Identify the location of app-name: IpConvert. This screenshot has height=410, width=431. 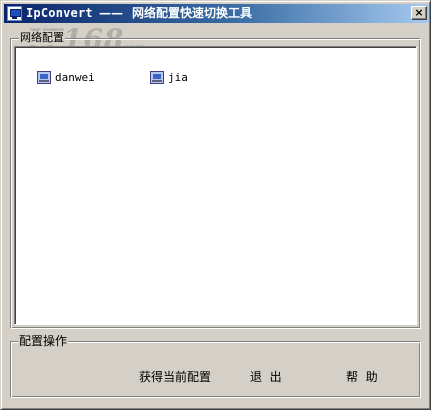
(59, 13).